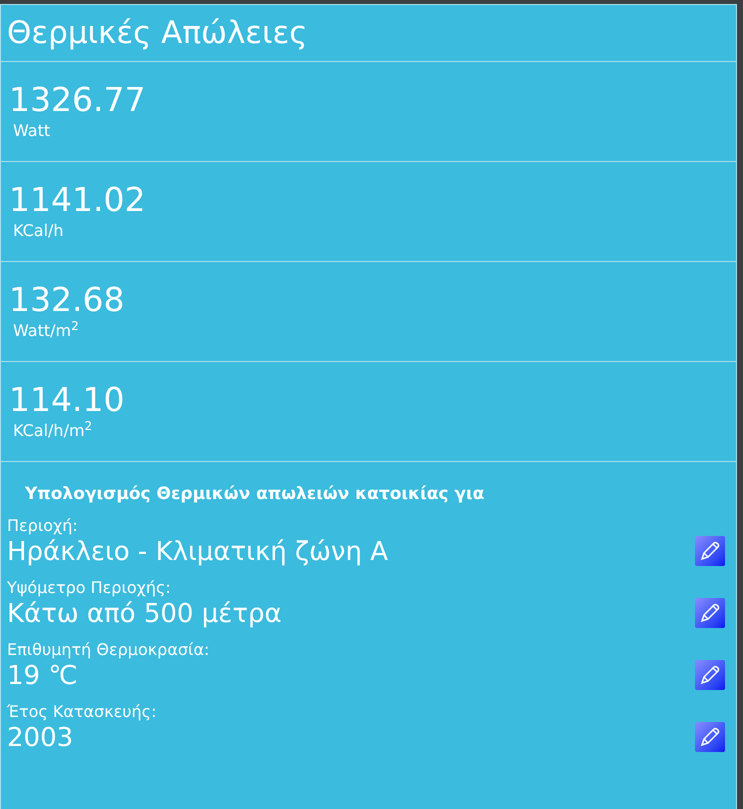 The image size is (743, 809). I want to click on field-value: 2003, so click(40, 738).